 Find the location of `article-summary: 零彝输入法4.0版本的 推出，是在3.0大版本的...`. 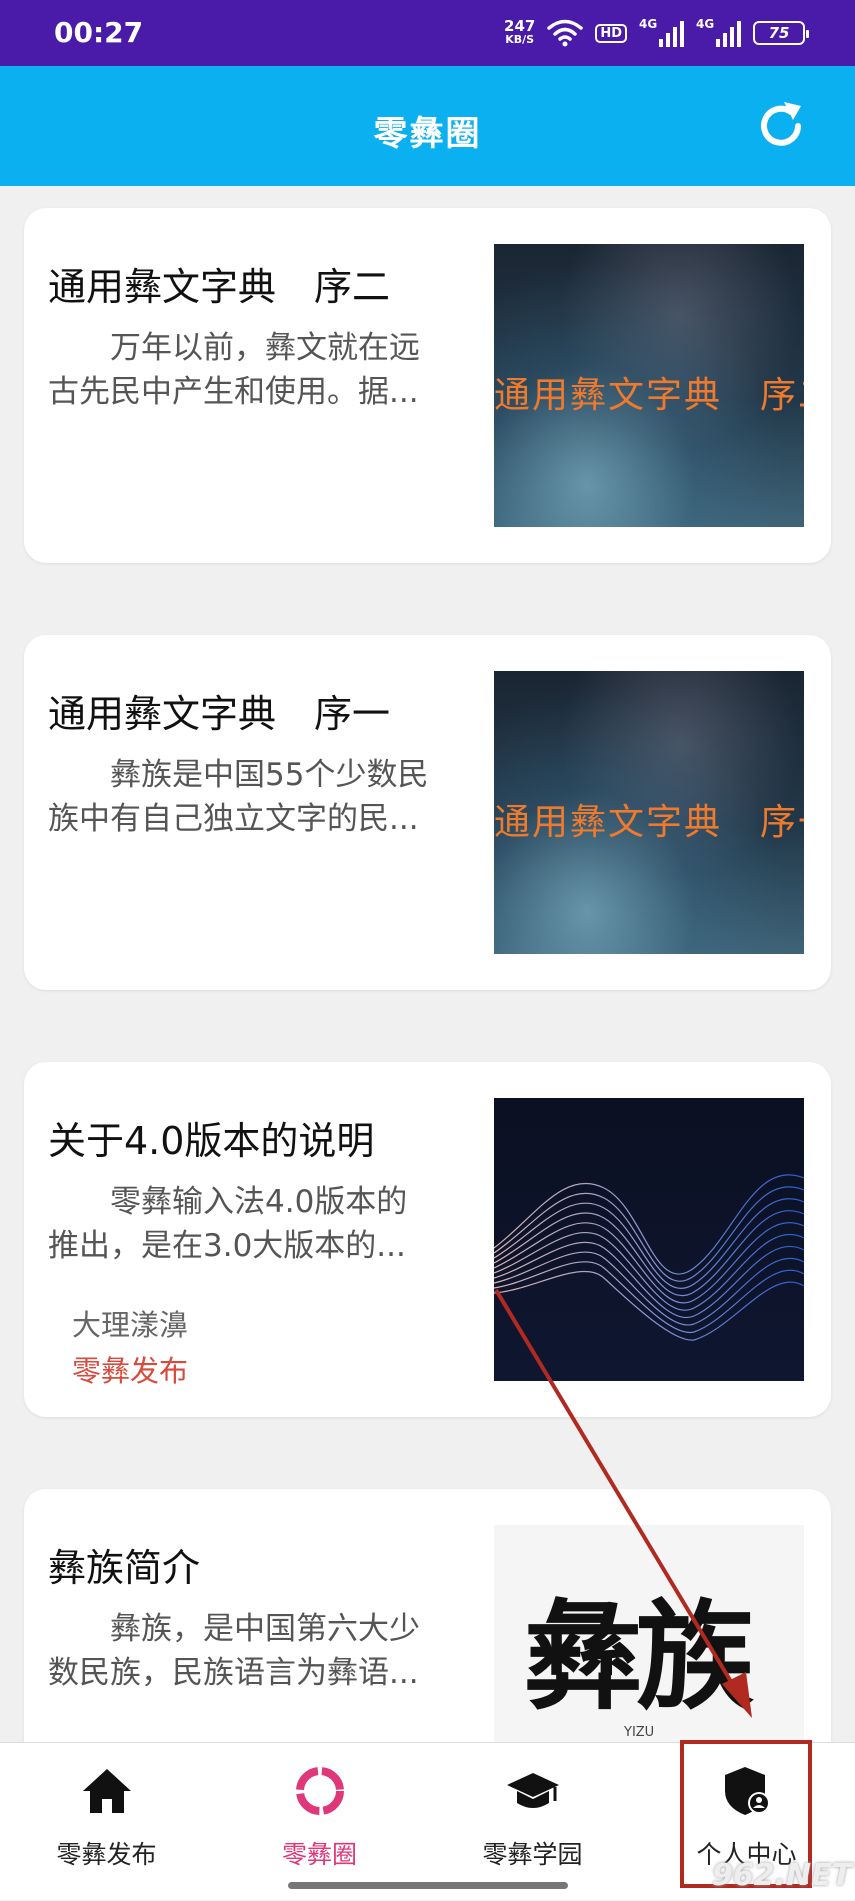

article-summary: 零彝输入法4.0版本的 推出，是在3.0大版本的... is located at coordinates (248, 1224).